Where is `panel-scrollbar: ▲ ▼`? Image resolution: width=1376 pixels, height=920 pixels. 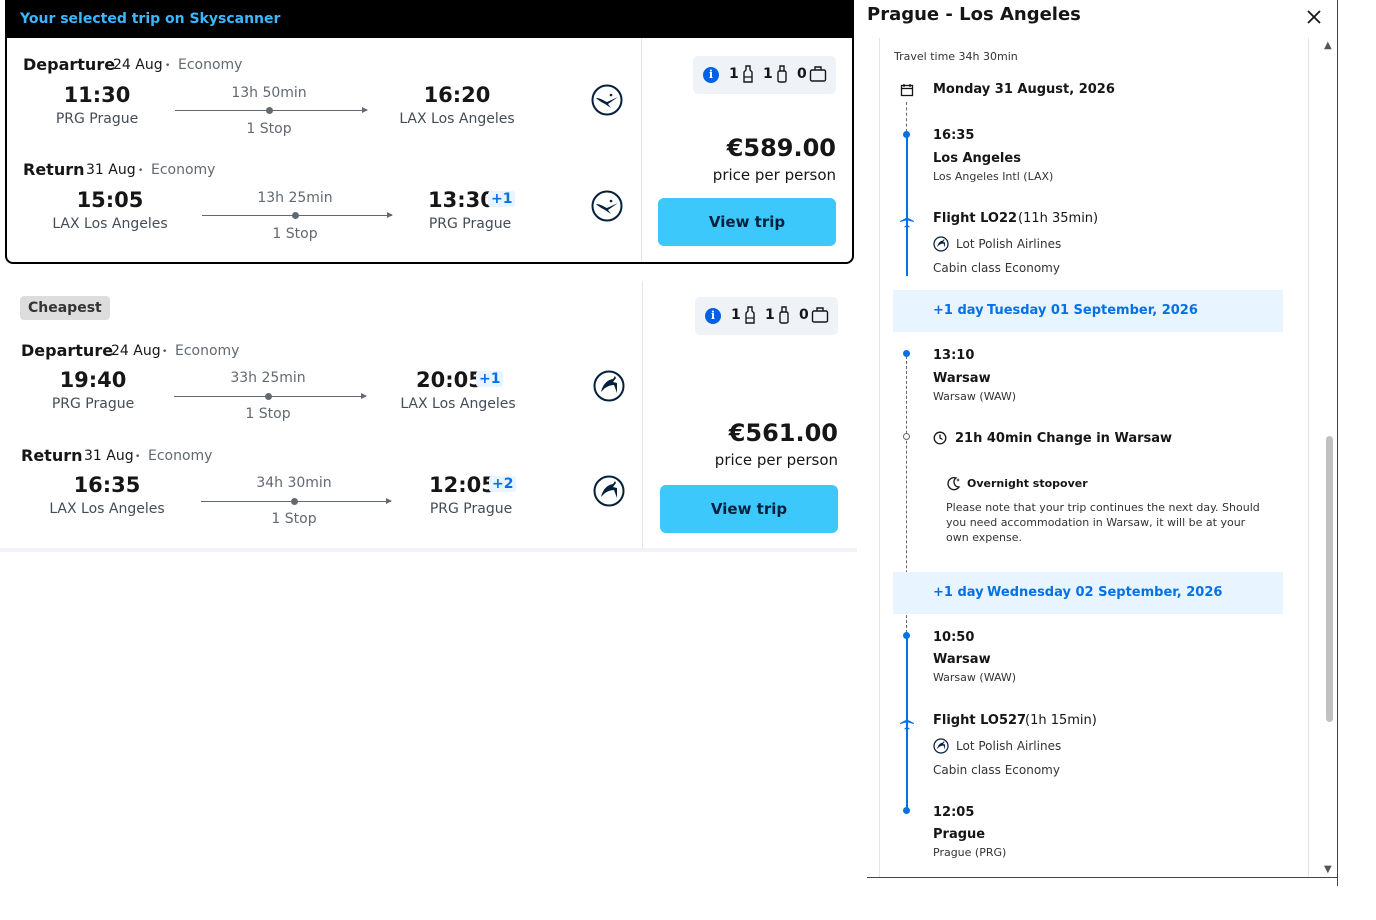 panel-scrollbar: ▲ ▼ is located at coordinates (1329, 458).